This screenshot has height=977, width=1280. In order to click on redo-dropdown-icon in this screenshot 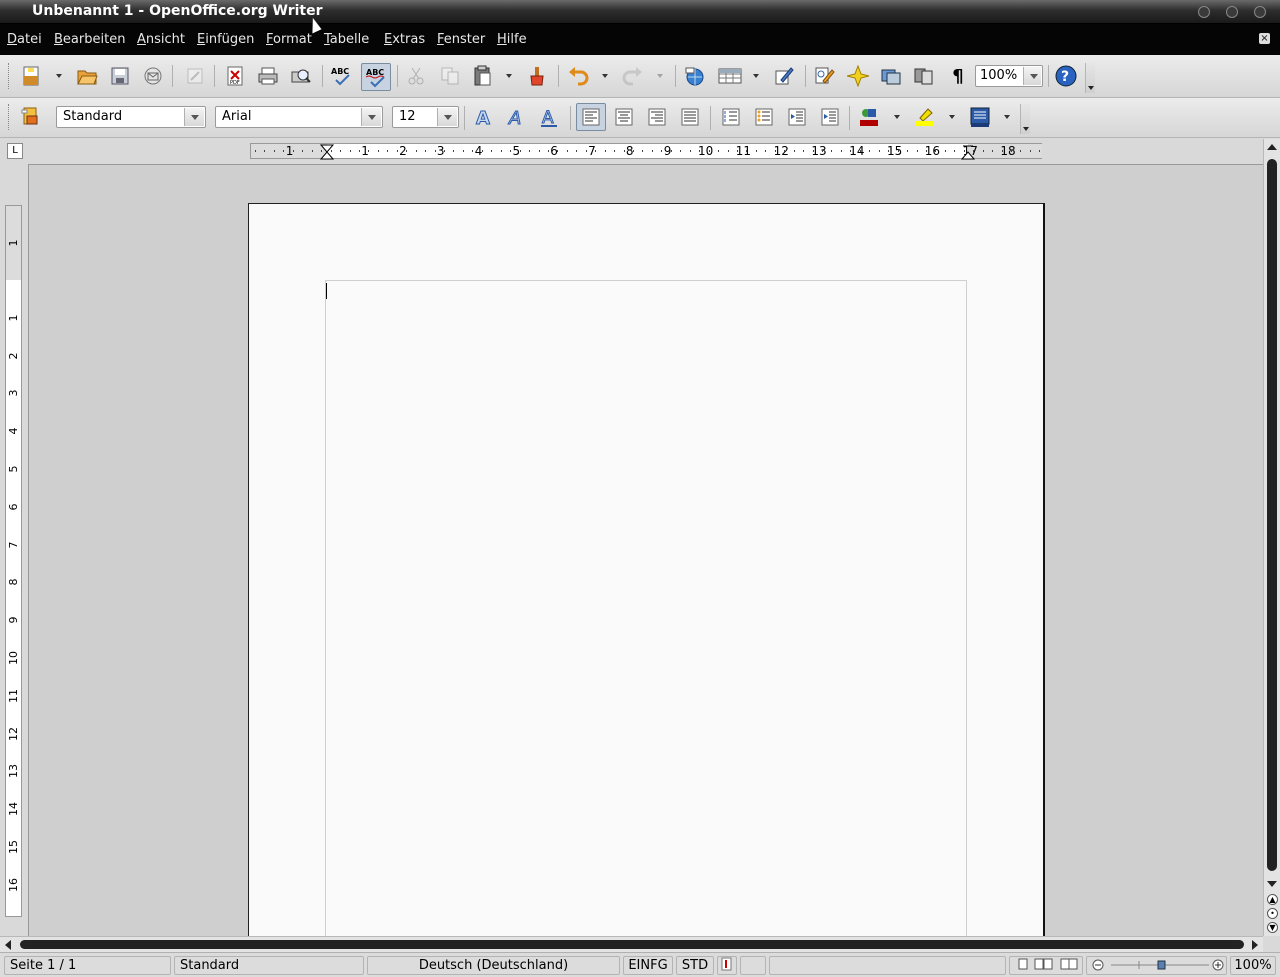, I will do `click(660, 76)`.